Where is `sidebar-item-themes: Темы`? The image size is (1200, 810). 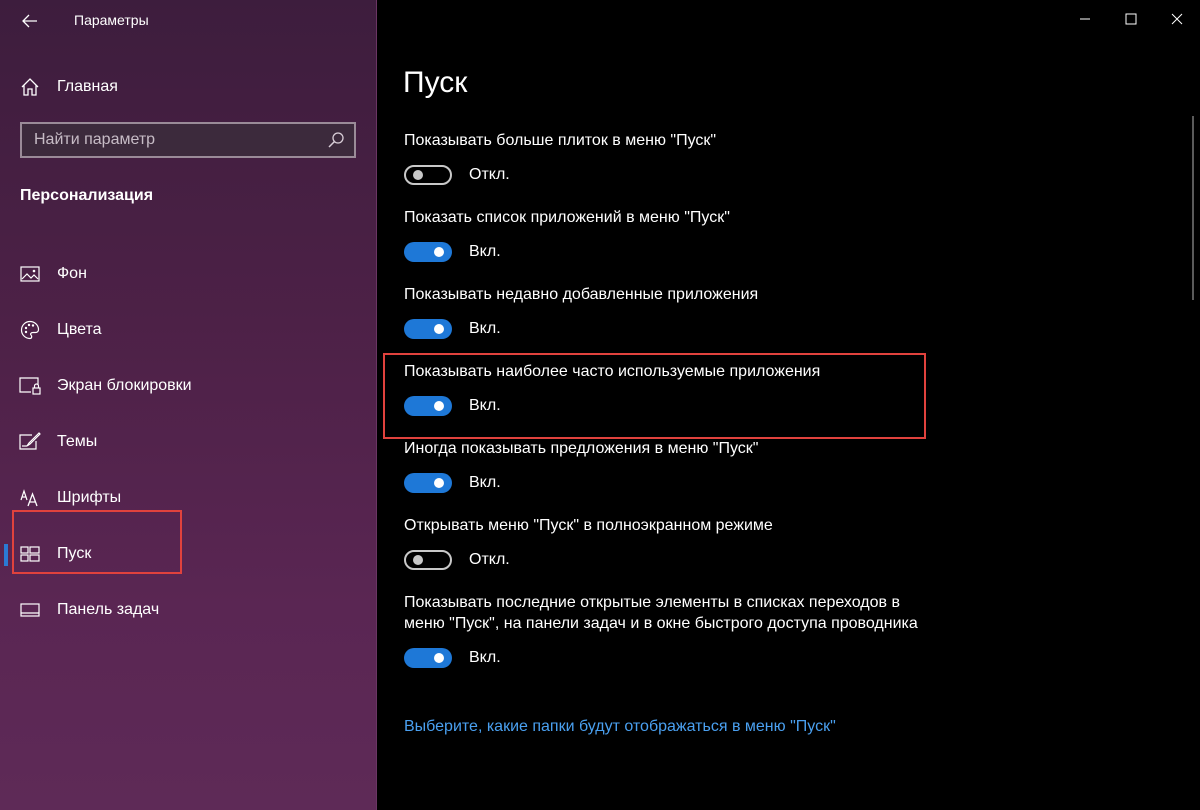 sidebar-item-themes: Темы is located at coordinates (188, 442).